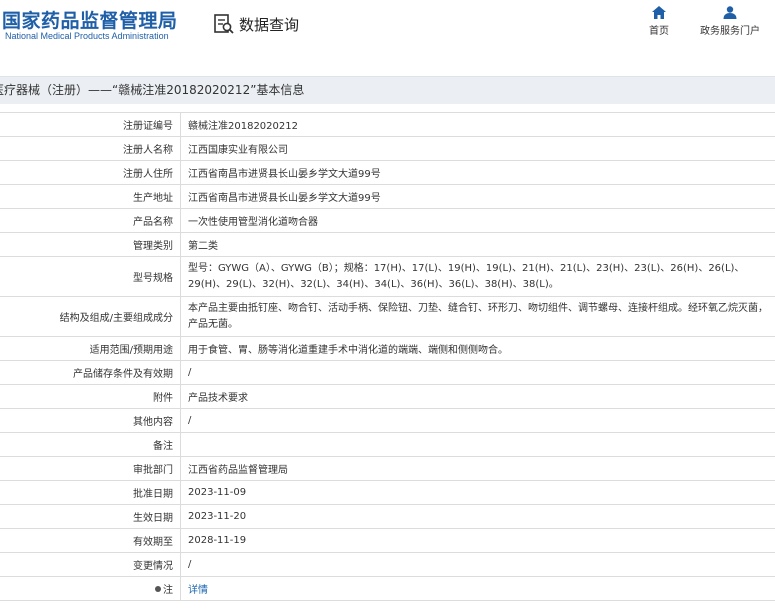 The height and width of the screenshot is (612, 775). What do you see at coordinates (387, 90) in the screenshot?
I see `page-title-bar: 医疗器械（注册）——“赣械注准20182020212”基本信息` at bounding box center [387, 90].